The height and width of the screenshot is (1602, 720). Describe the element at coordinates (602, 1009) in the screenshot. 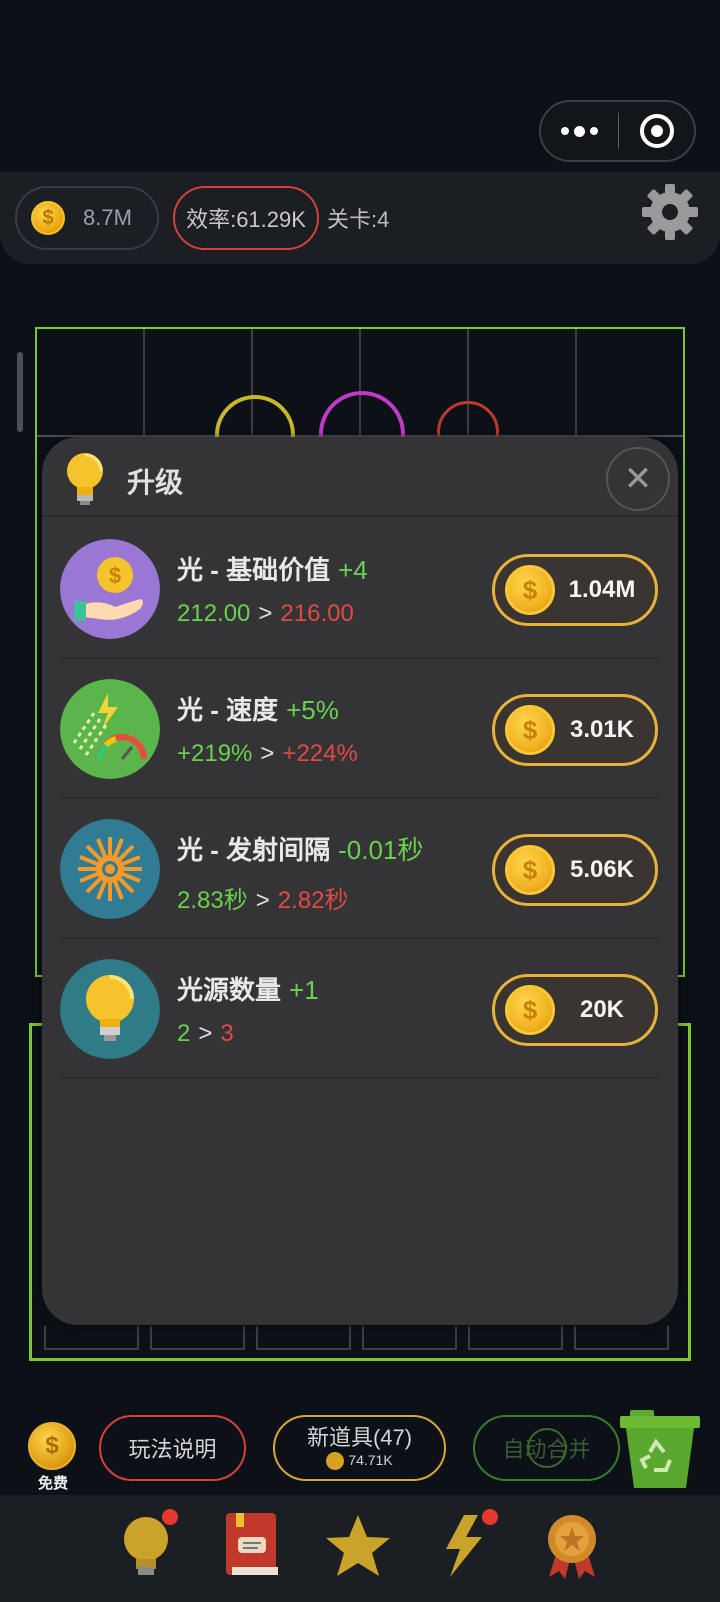

I see `price-label: 20K` at that location.